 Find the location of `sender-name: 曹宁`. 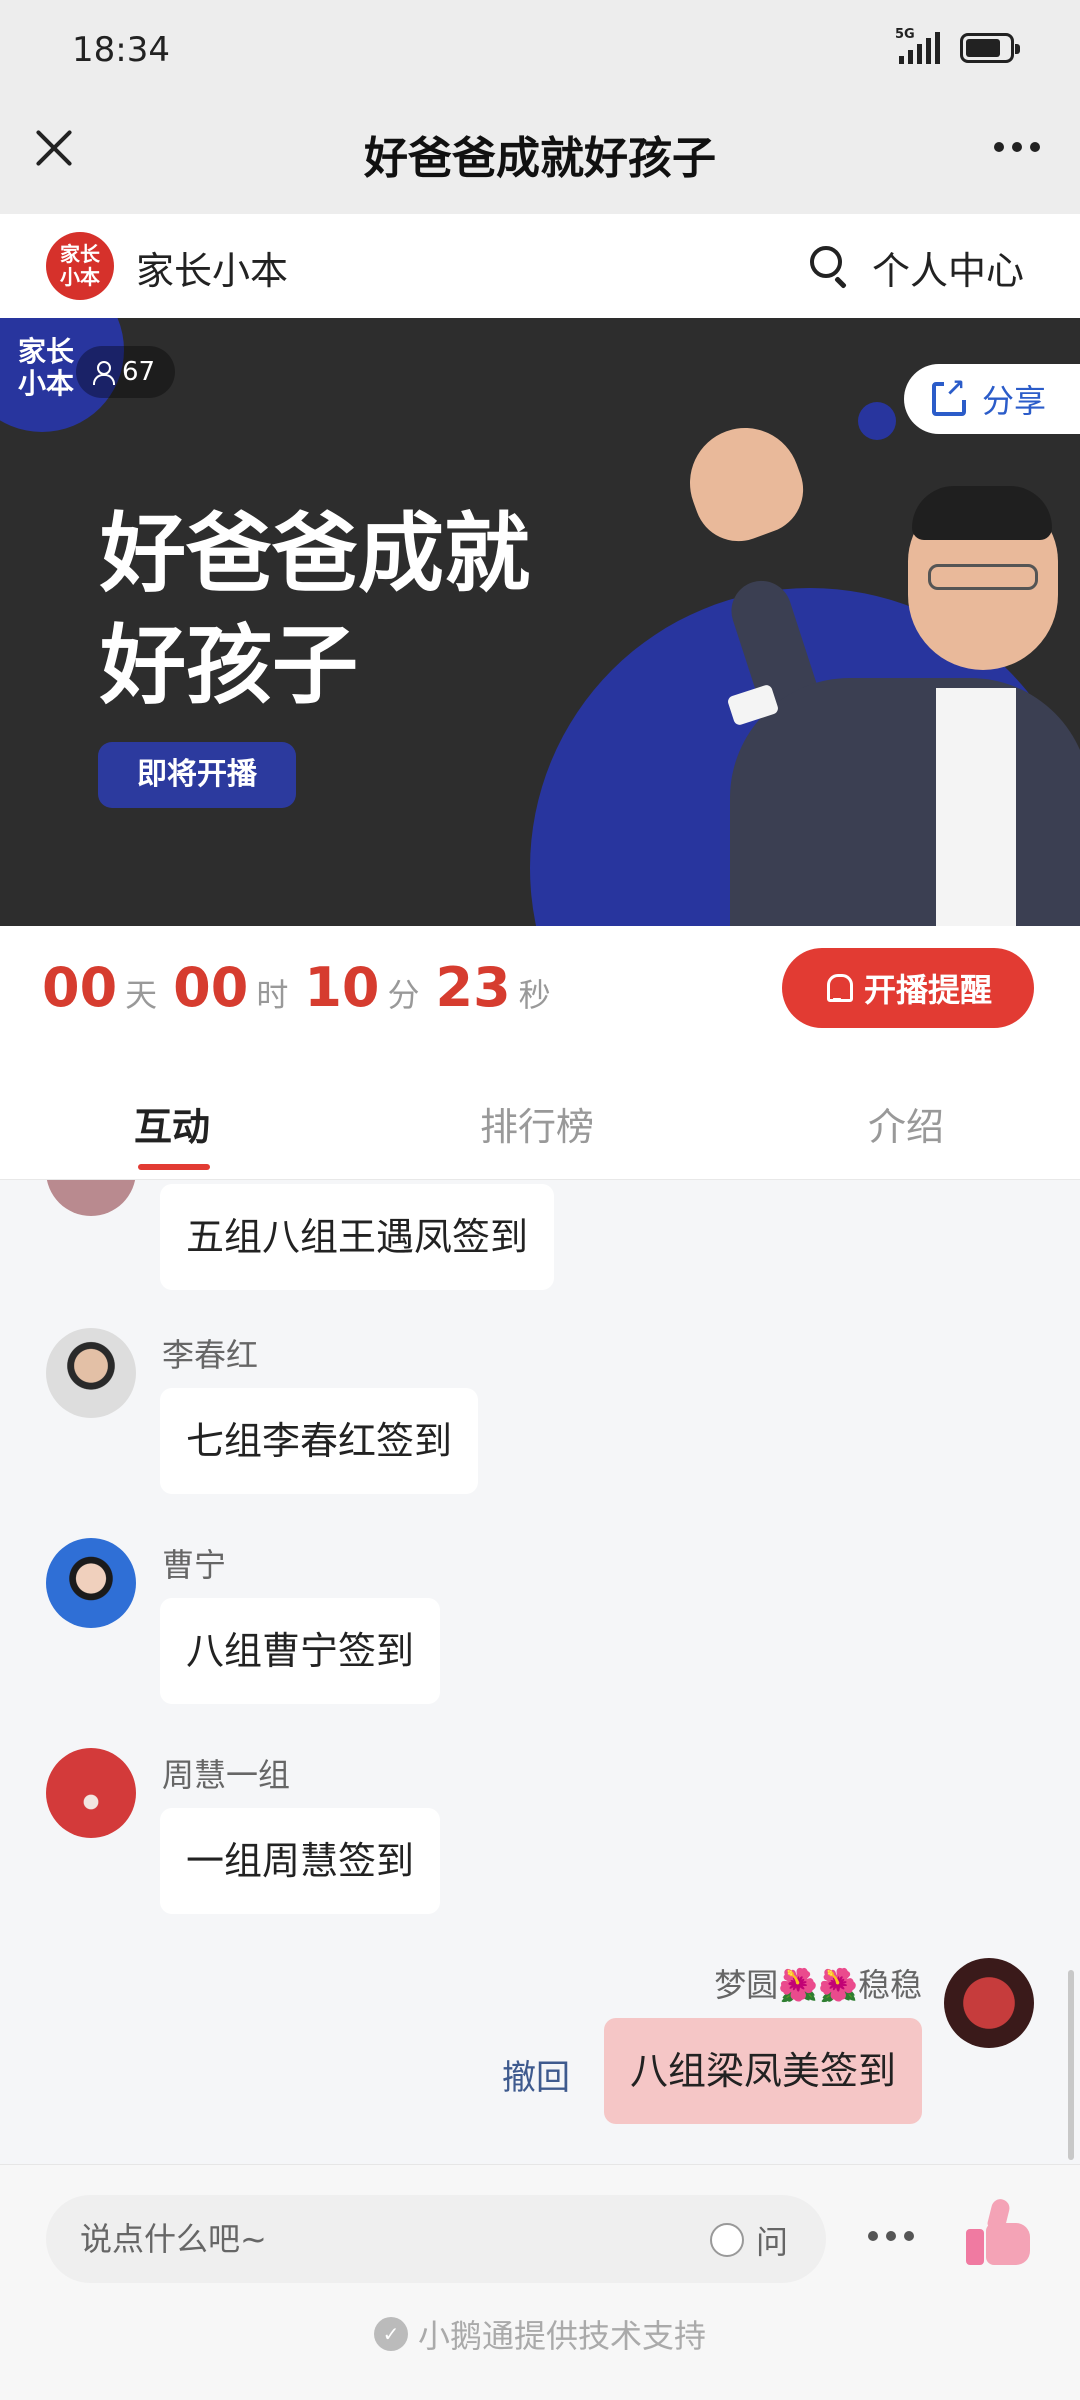

sender-name: 曹宁 is located at coordinates (194, 1565).